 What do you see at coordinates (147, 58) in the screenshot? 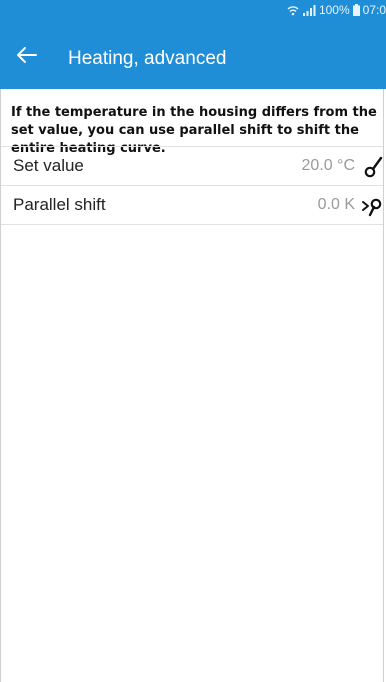
I see `page-title: Heating, advanced` at bounding box center [147, 58].